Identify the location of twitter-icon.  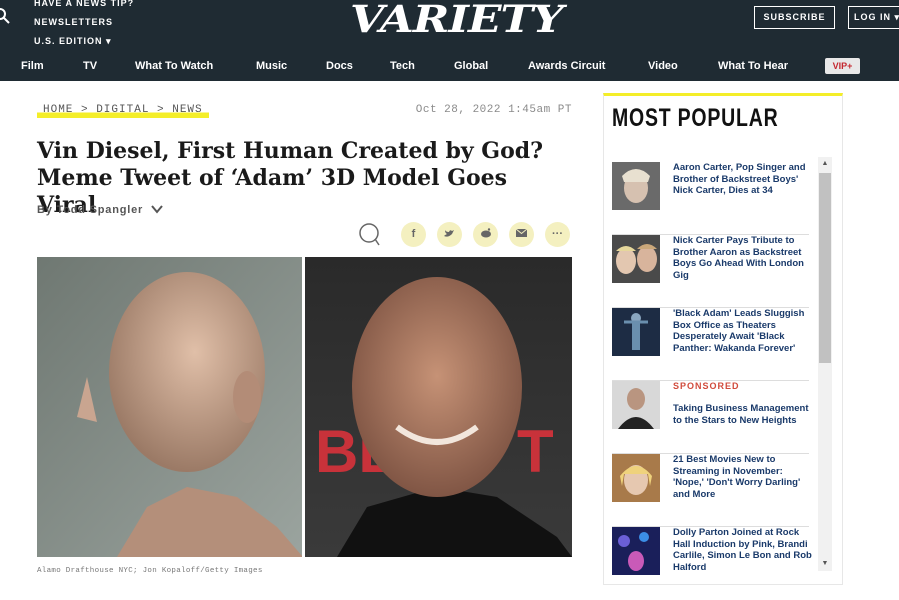
(449, 234).